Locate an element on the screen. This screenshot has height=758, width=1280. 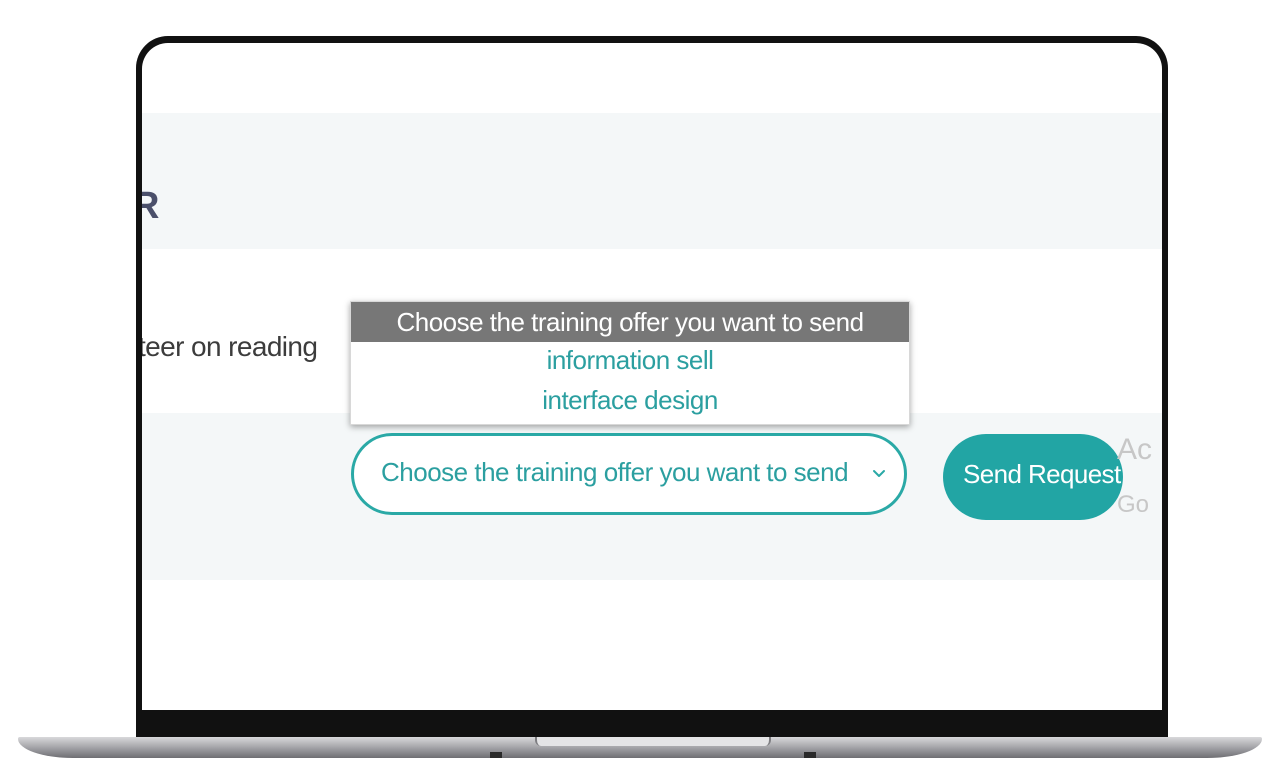
activation-watermark-line2: Go is located at coordinates (1133, 504).